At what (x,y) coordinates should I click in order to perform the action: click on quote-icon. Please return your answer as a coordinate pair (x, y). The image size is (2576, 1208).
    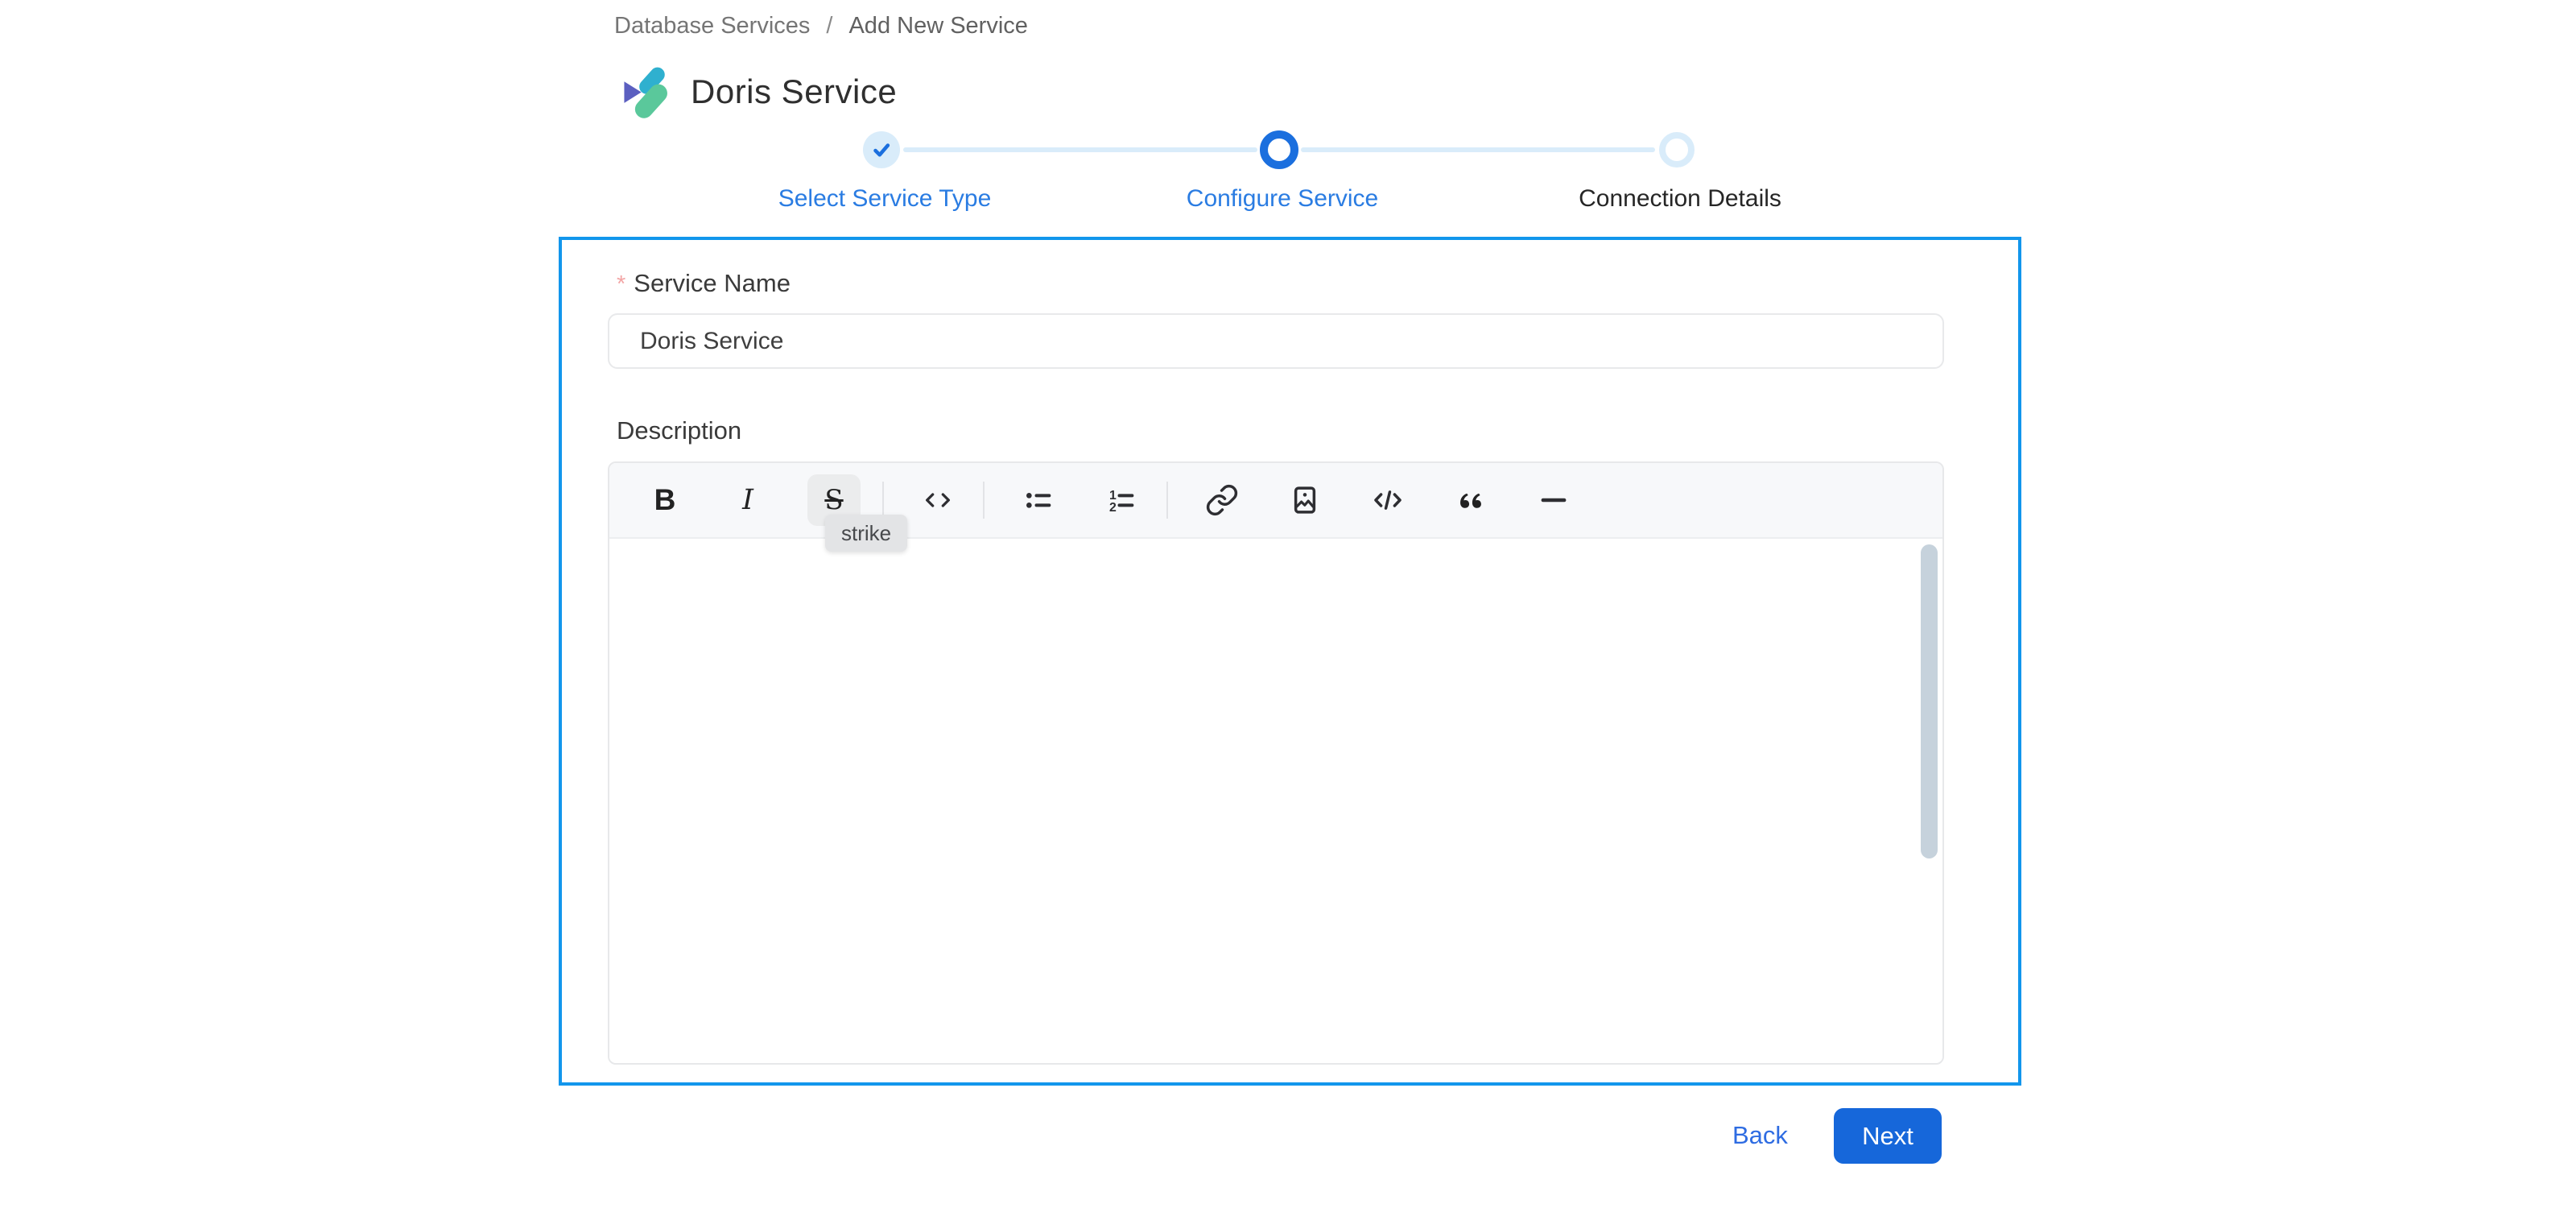
    Looking at the image, I should click on (1470, 500).